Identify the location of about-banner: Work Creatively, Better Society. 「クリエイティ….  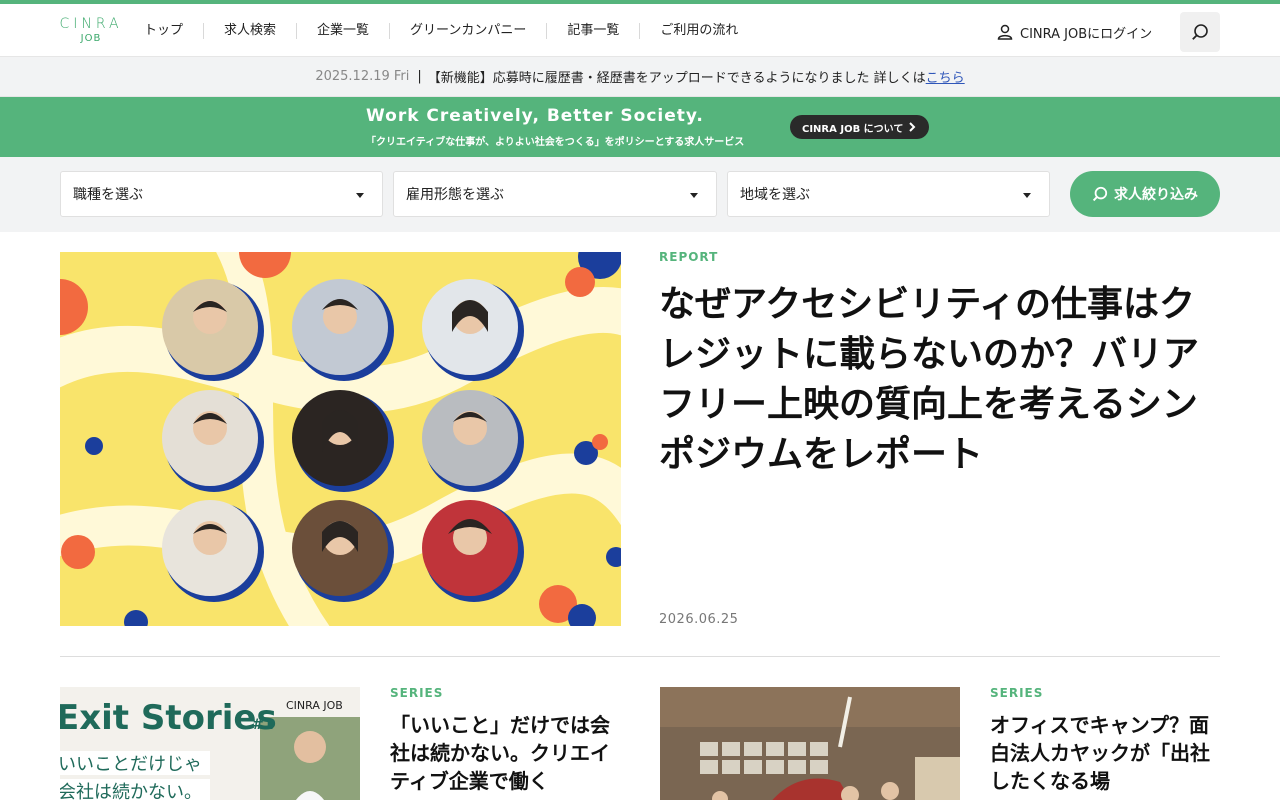
(640, 127).